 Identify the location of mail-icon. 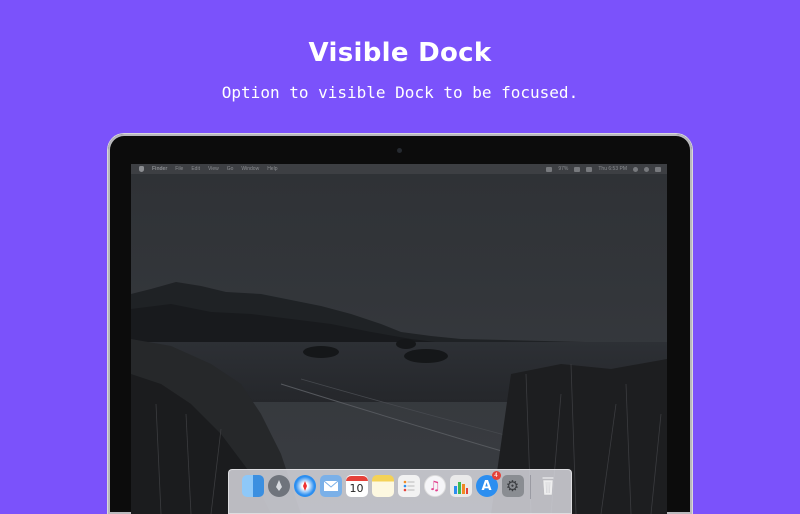
(331, 486).